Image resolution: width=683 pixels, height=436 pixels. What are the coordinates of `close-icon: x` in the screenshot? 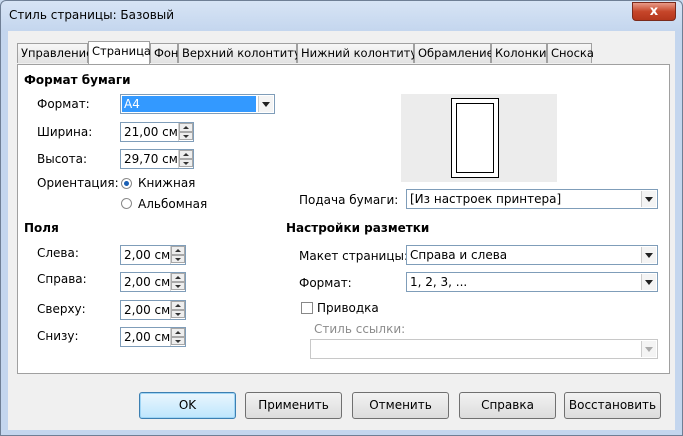 It's located at (654, 11).